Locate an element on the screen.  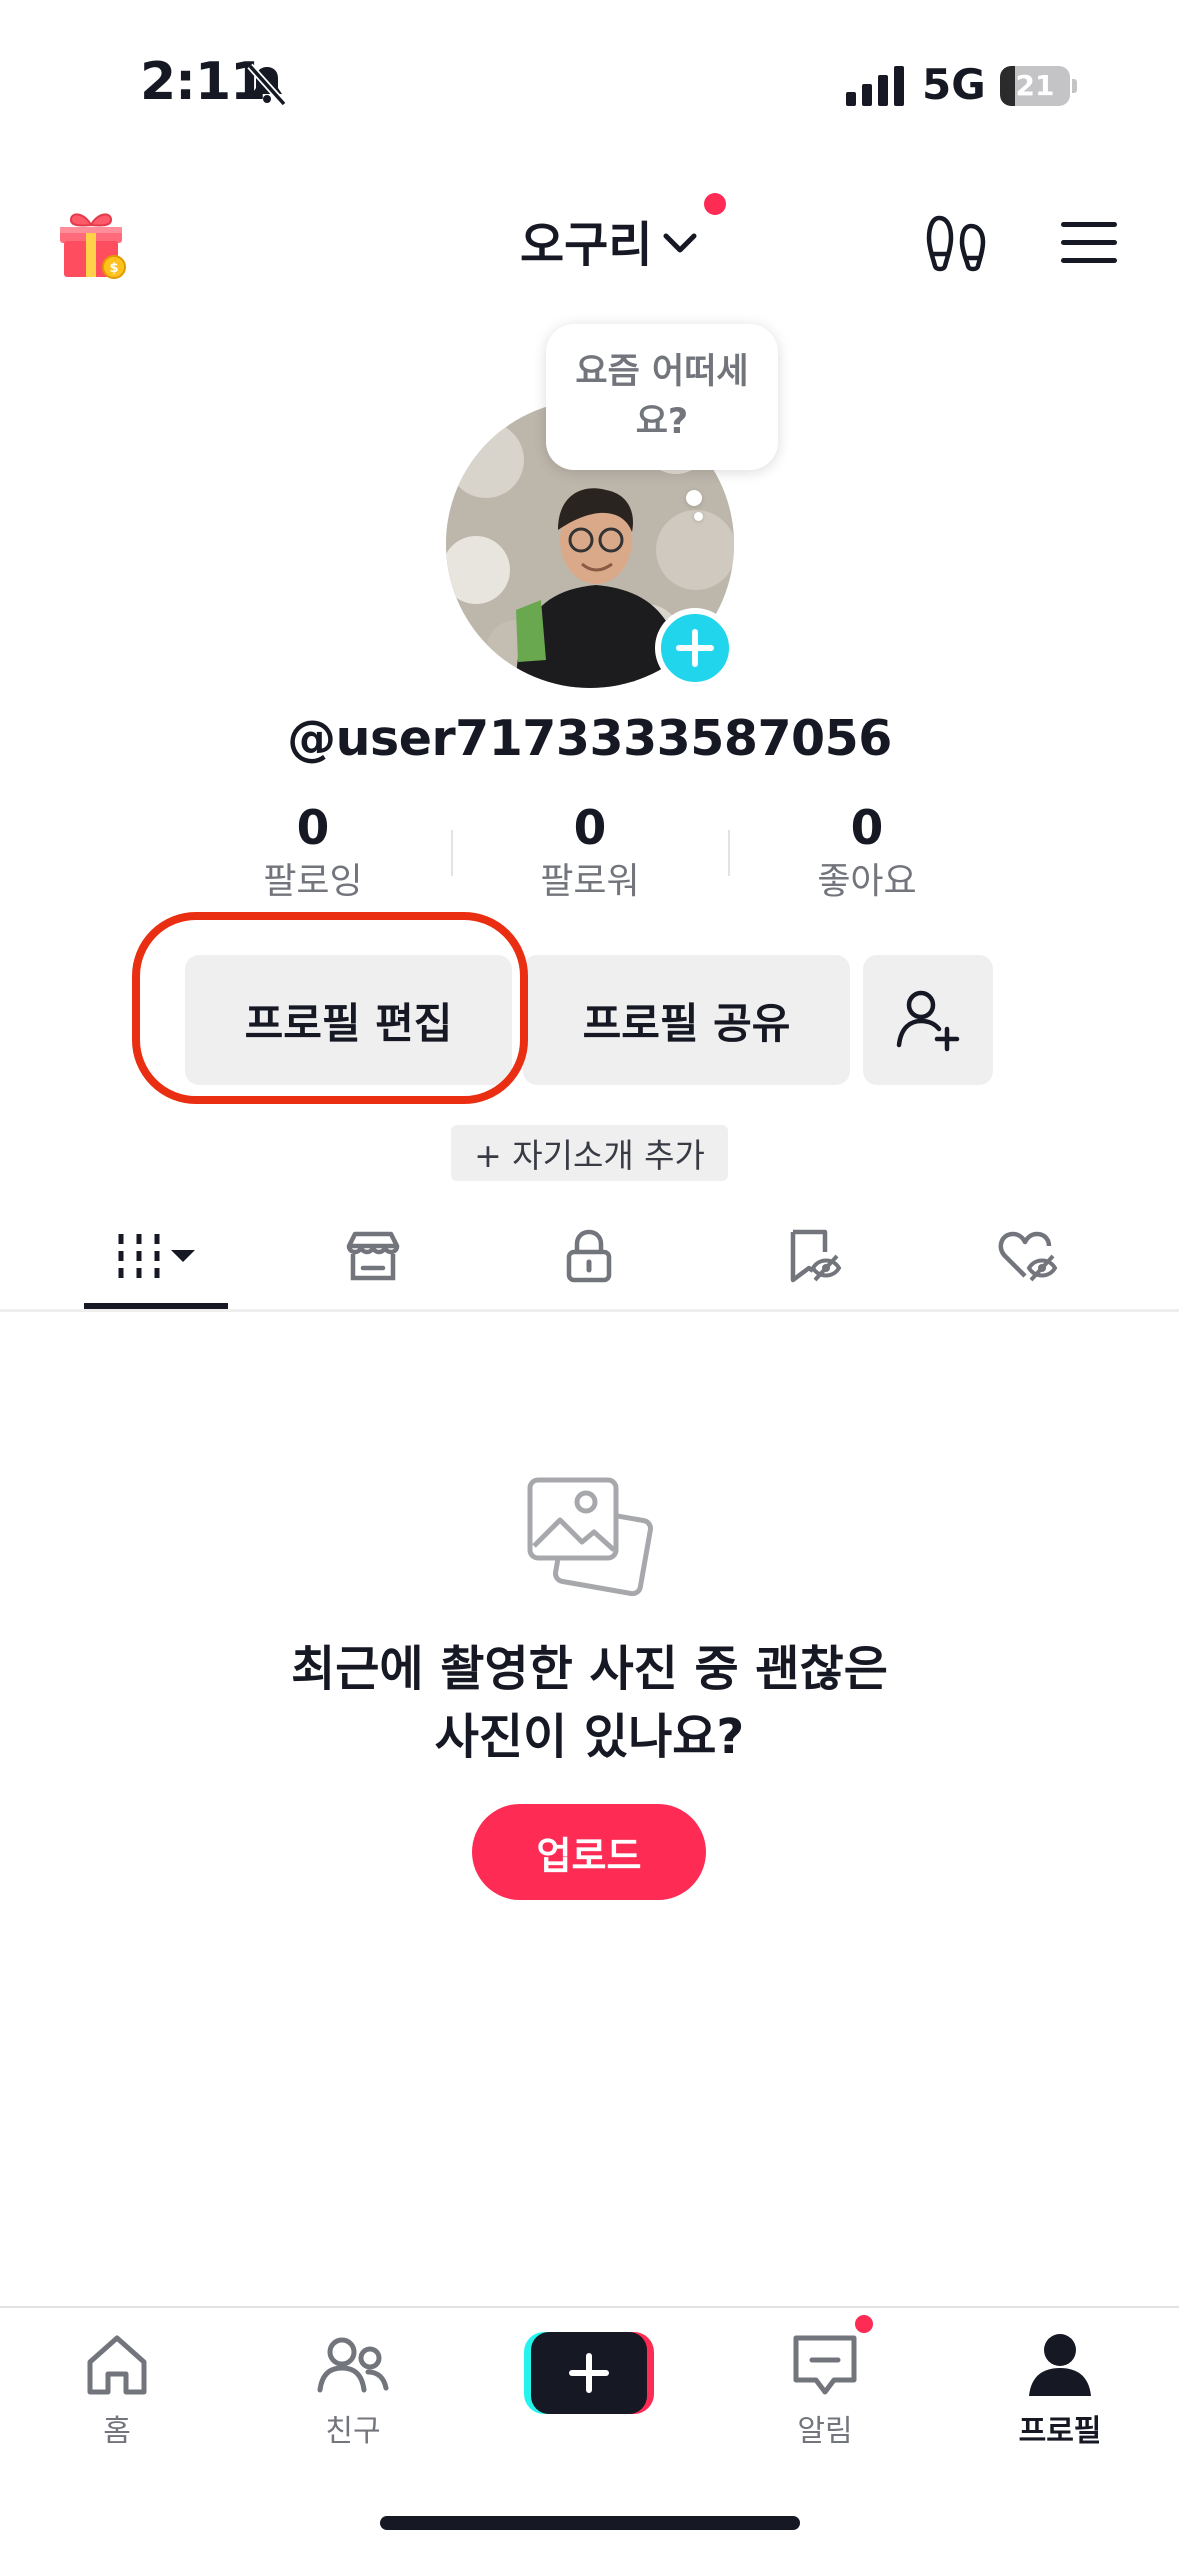
account-name: 오구리 is located at coordinates (586, 245).